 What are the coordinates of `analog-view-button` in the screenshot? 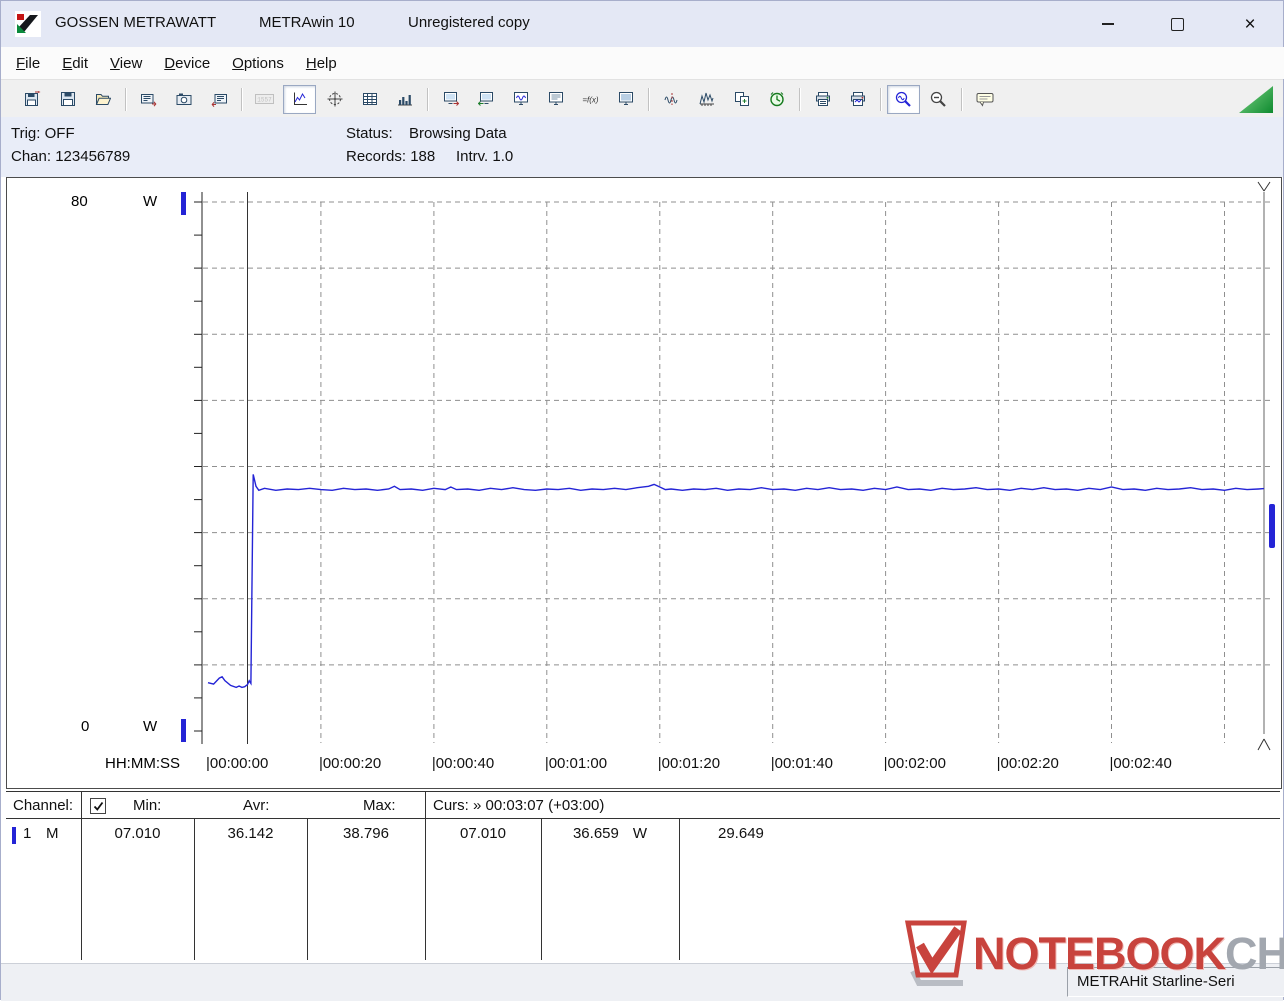 It's located at (334, 99).